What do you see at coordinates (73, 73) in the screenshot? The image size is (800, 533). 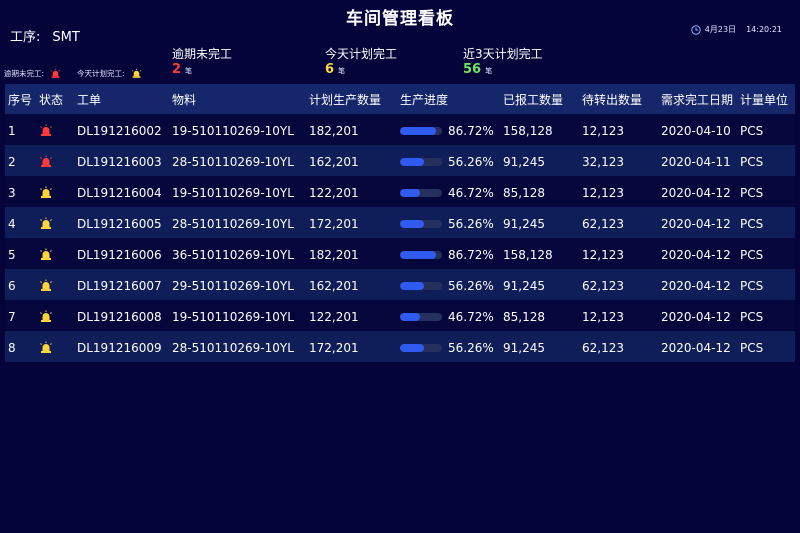 I see `status-legend: 逾期未完工: 今天计划完工:` at bounding box center [73, 73].